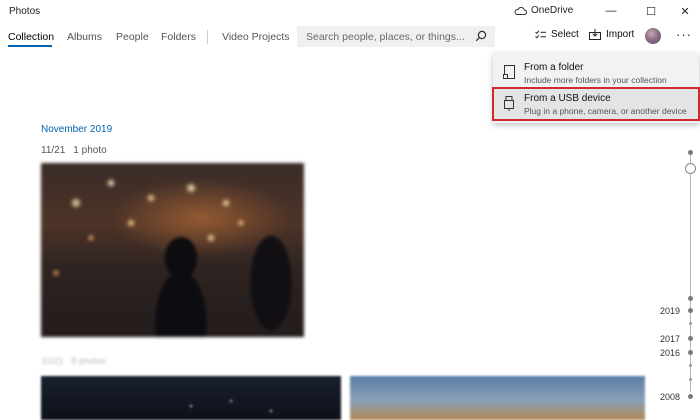 Image resolution: width=700 pixels, height=420 pixels. I want to click on import-button: Import, so click(611, 34).